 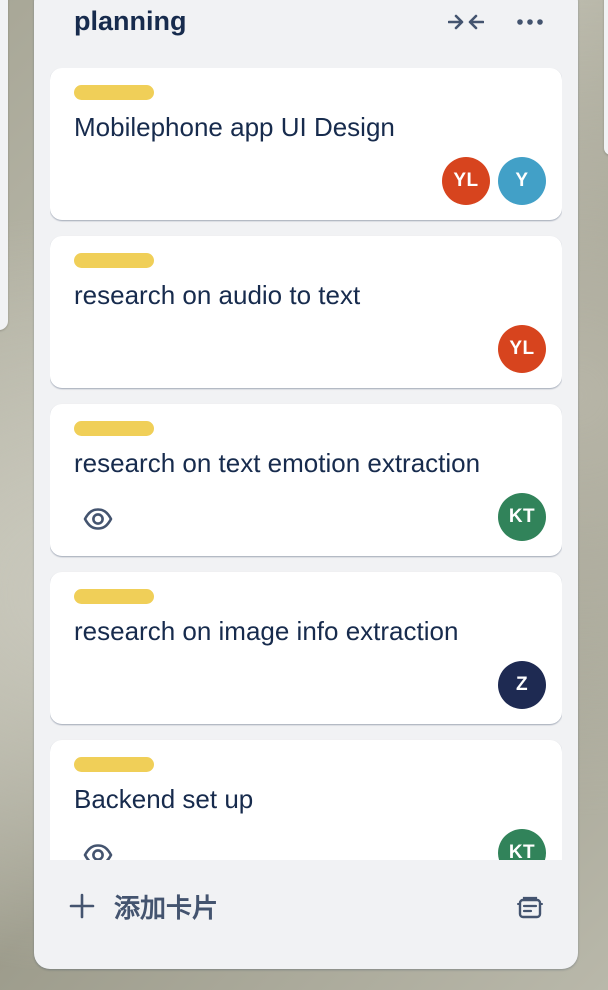 I want to click on more-dots-icon, so click(x=530, y=22).